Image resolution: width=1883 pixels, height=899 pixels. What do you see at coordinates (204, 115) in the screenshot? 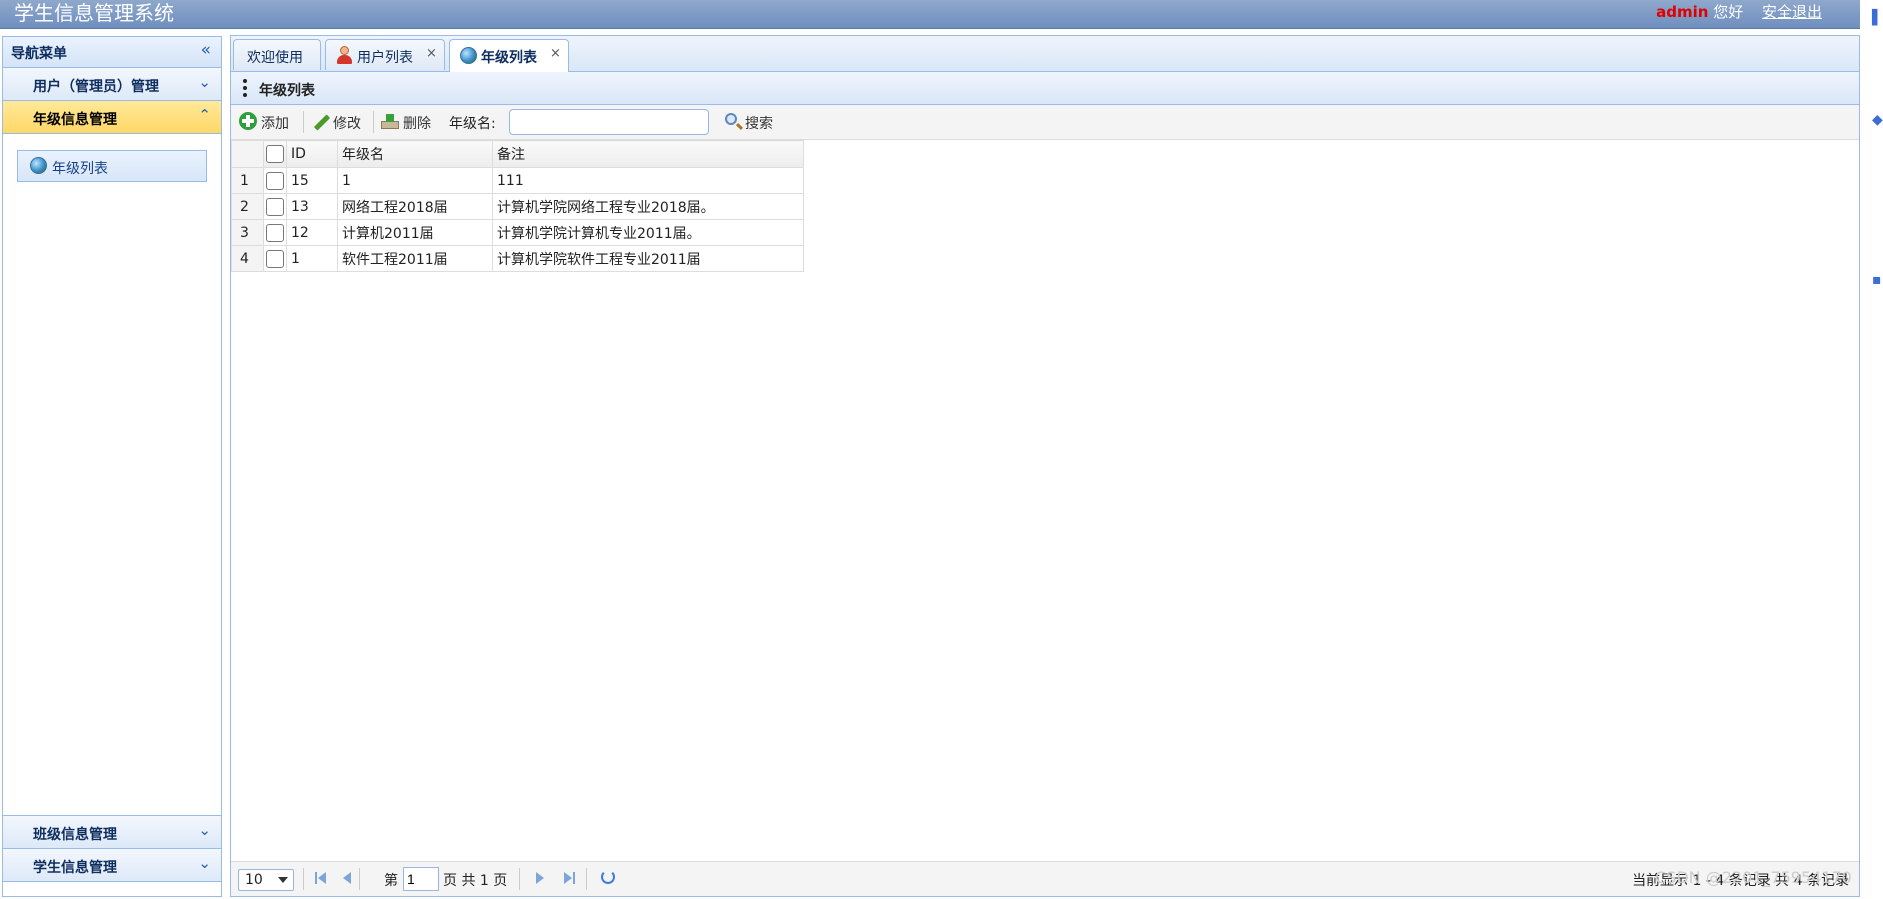
I see `double-chevron-up-icon: ⌃` at bounding box center [204, 115].